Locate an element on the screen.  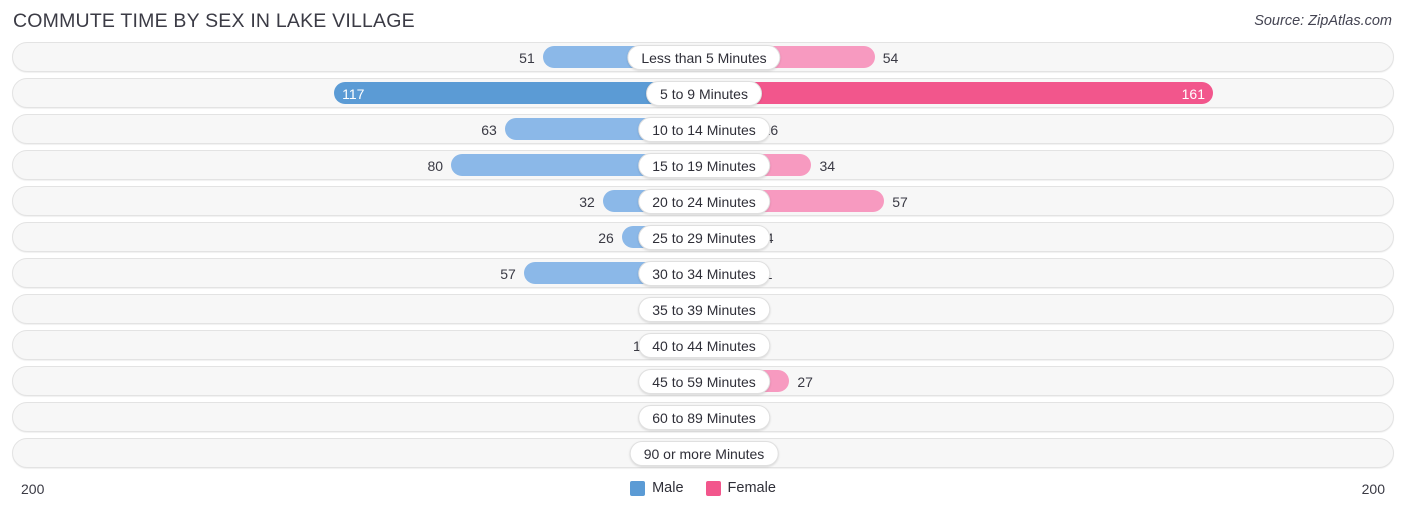
legend-item-female: Female is located at coordinates (740, 488).